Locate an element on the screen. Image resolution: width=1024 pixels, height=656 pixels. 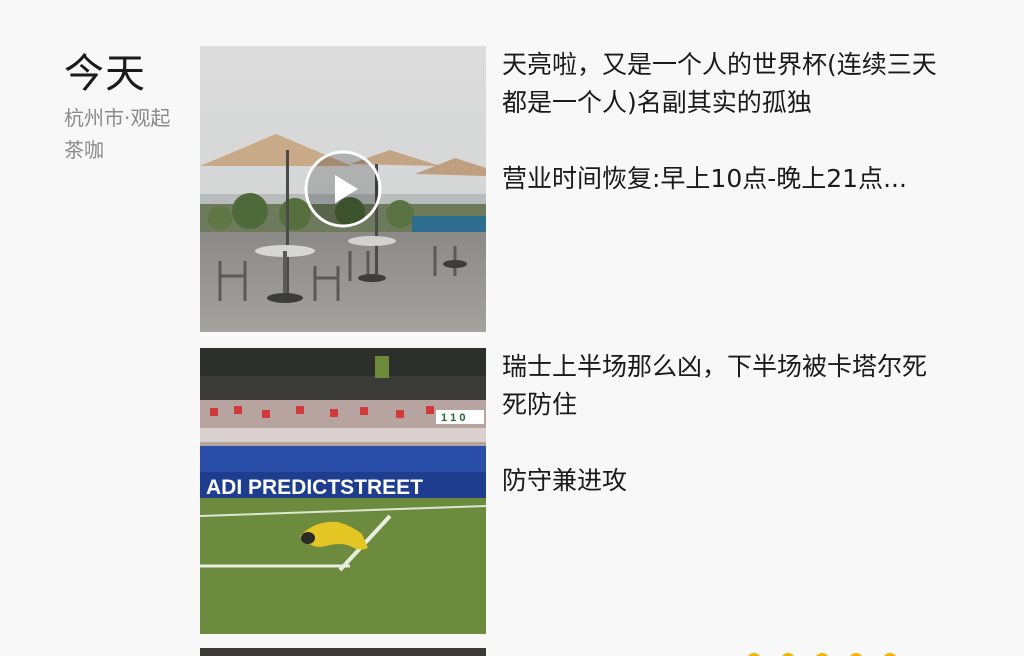
date-column: 今天 杭州市·观起茶咖 is located at coordinates (124, 107).